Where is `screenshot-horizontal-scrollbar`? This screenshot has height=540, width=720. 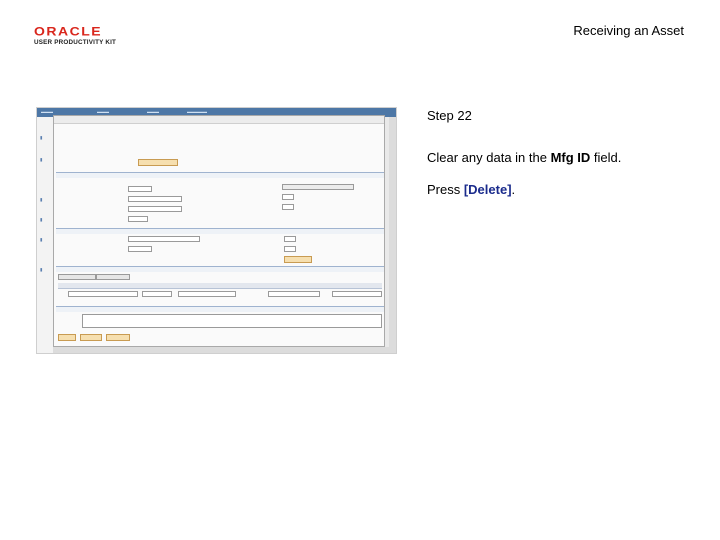 screenshot-horizontal-scrollbar is located at coordinates (222, 350).